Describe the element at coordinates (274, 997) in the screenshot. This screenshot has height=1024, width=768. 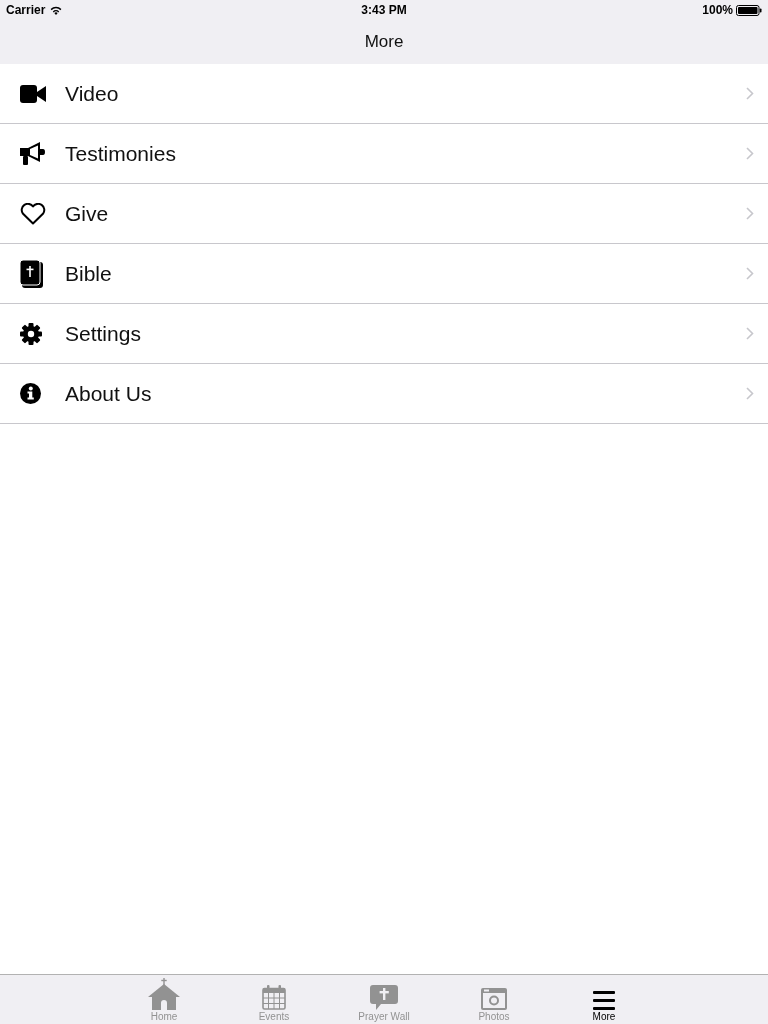
I see `calendar-icon` at that location.